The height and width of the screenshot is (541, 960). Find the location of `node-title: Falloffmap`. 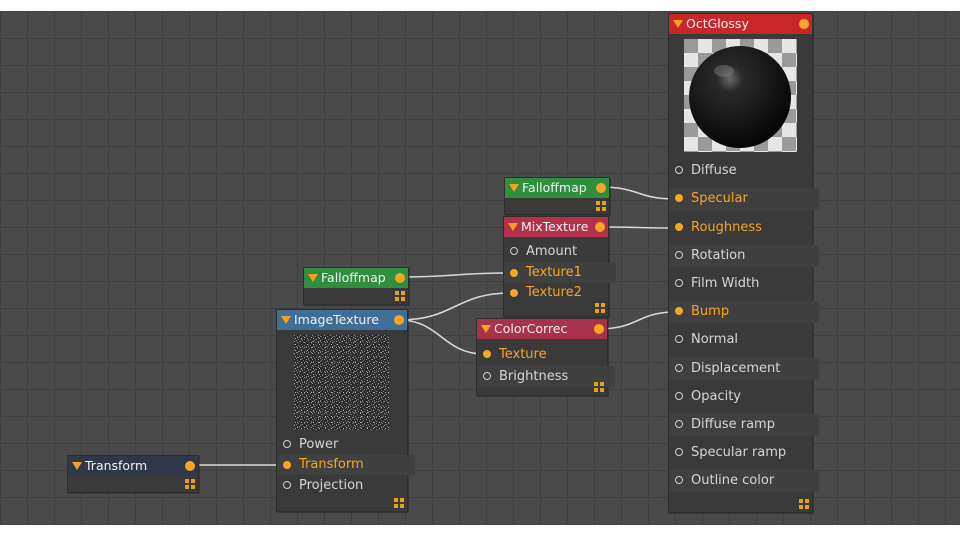

node-title: Falloffmap is located at coordinates (353, 277).